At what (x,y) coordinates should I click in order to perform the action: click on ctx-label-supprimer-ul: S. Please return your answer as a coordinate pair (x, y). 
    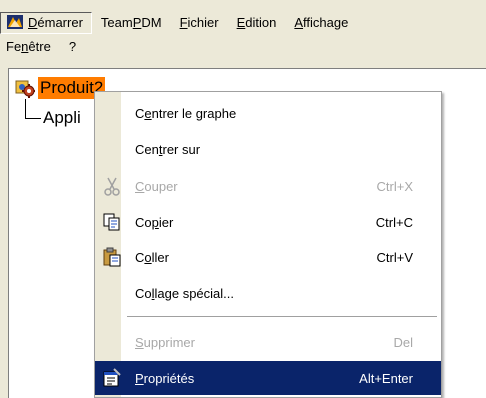
    Looking at the image, I should click on (139, 342).